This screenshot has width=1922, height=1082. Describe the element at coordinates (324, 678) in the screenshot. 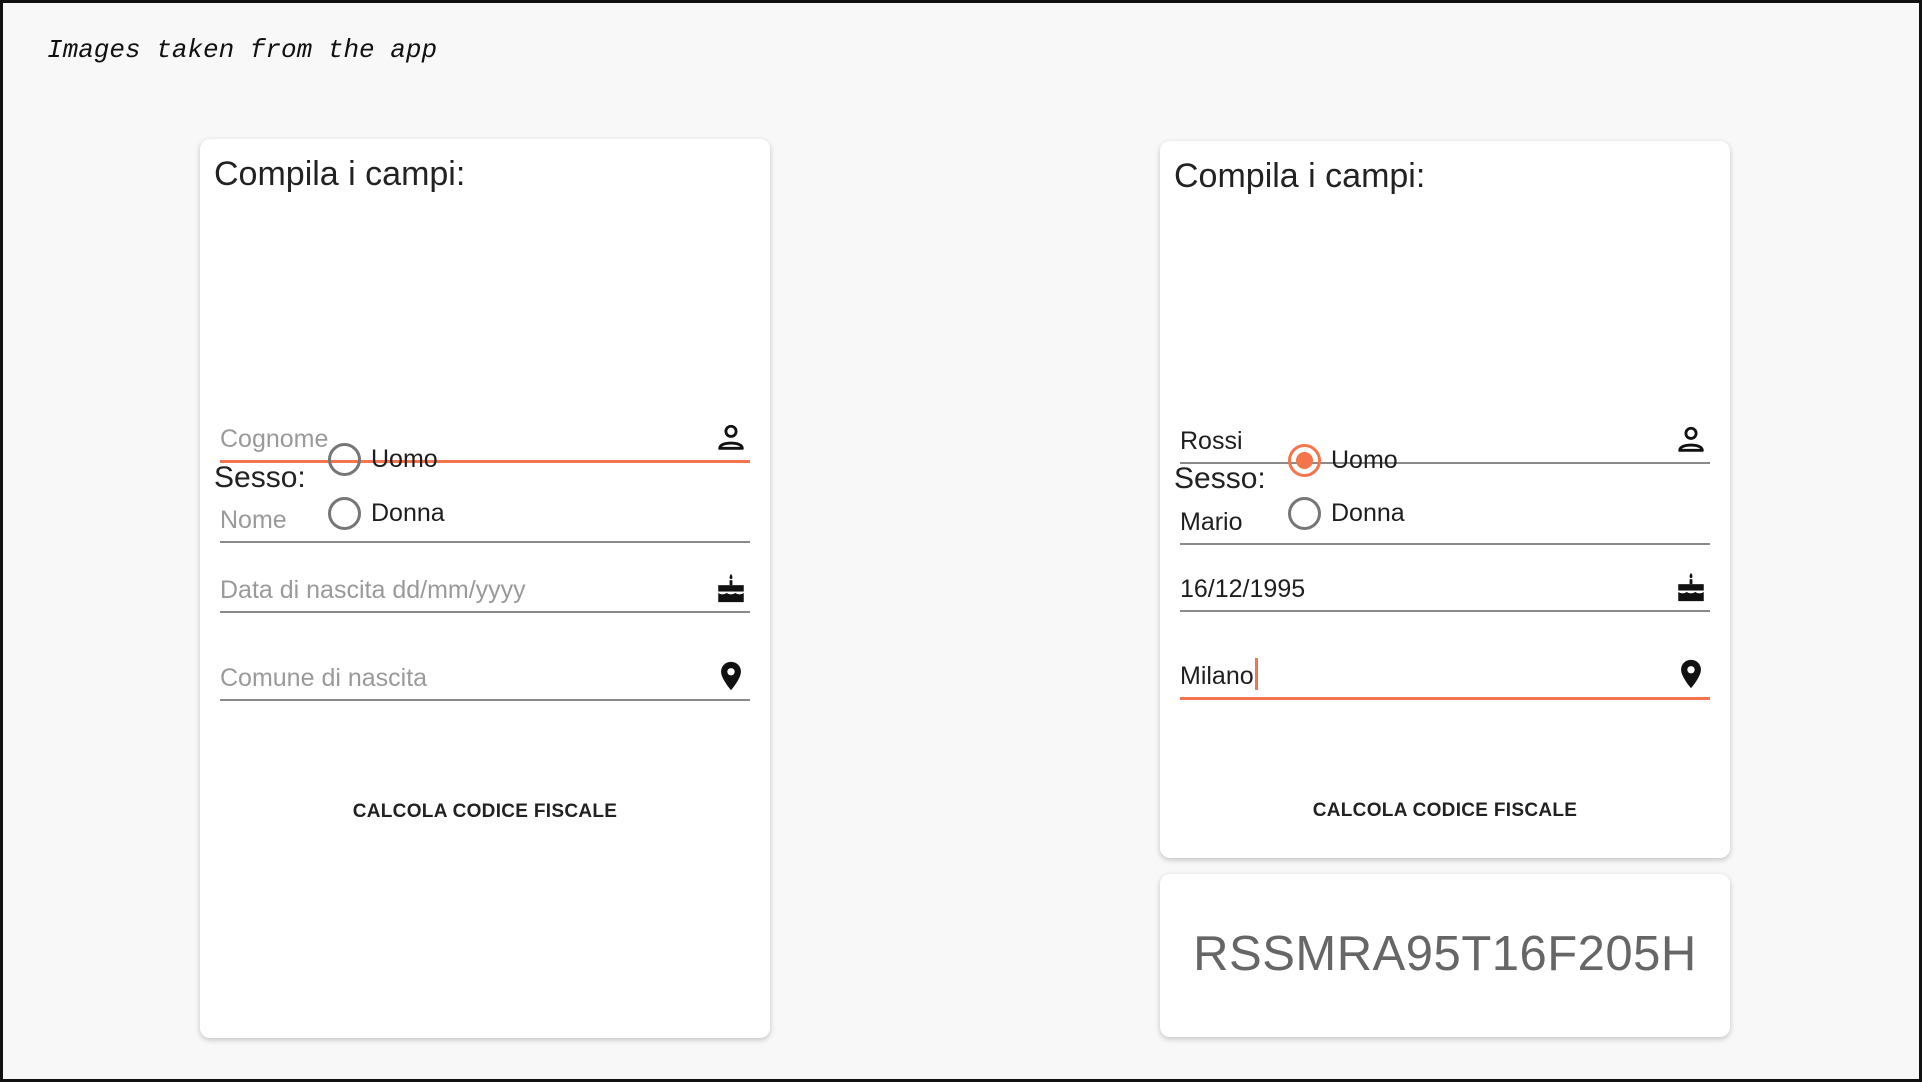

I see `birth-place-placeholder: Comune di nascita` at that location.